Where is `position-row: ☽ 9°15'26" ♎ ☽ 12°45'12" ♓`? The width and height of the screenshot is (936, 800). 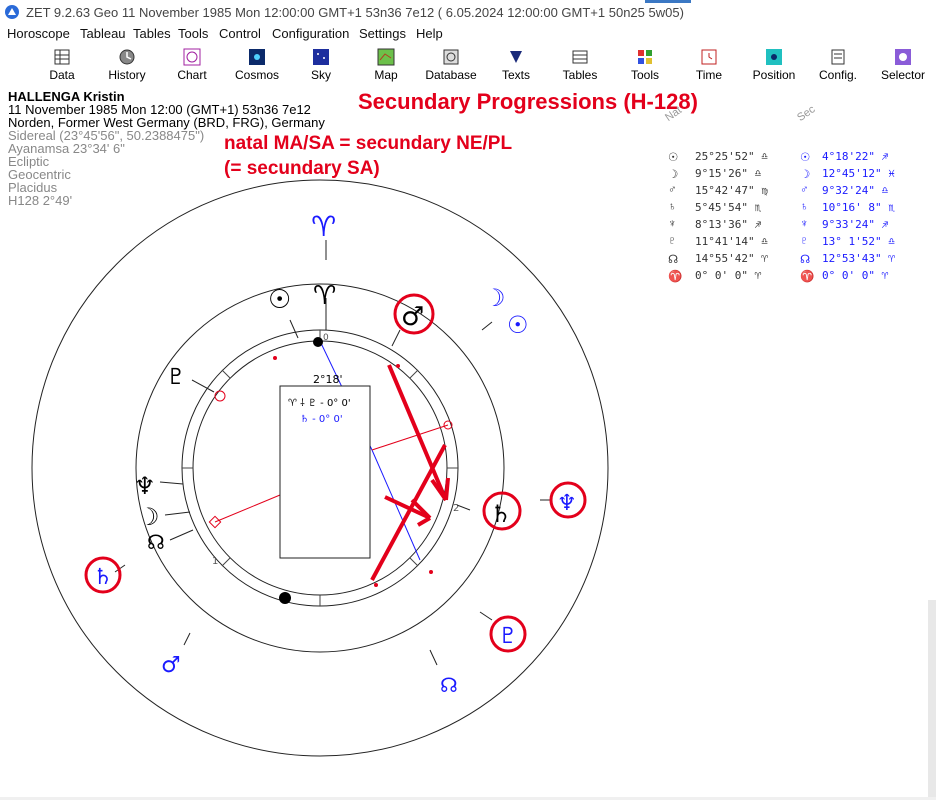
position-row: ☽ 9°15'26" ♎ ☽ 12°45'12" ♓ is located at coordinates (781, 174).